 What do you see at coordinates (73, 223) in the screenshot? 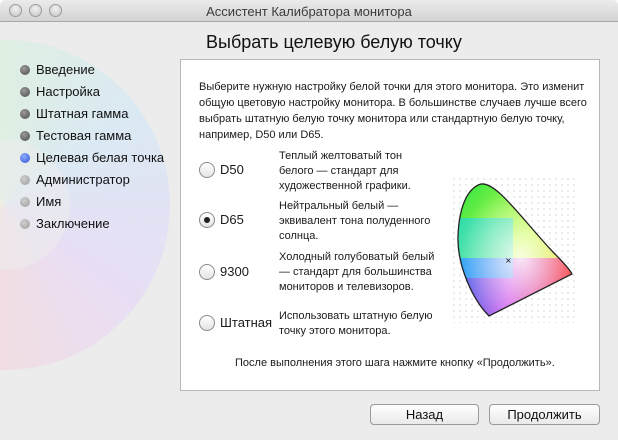
I see `step-label: Заключение` at bounding box center [73, 223].